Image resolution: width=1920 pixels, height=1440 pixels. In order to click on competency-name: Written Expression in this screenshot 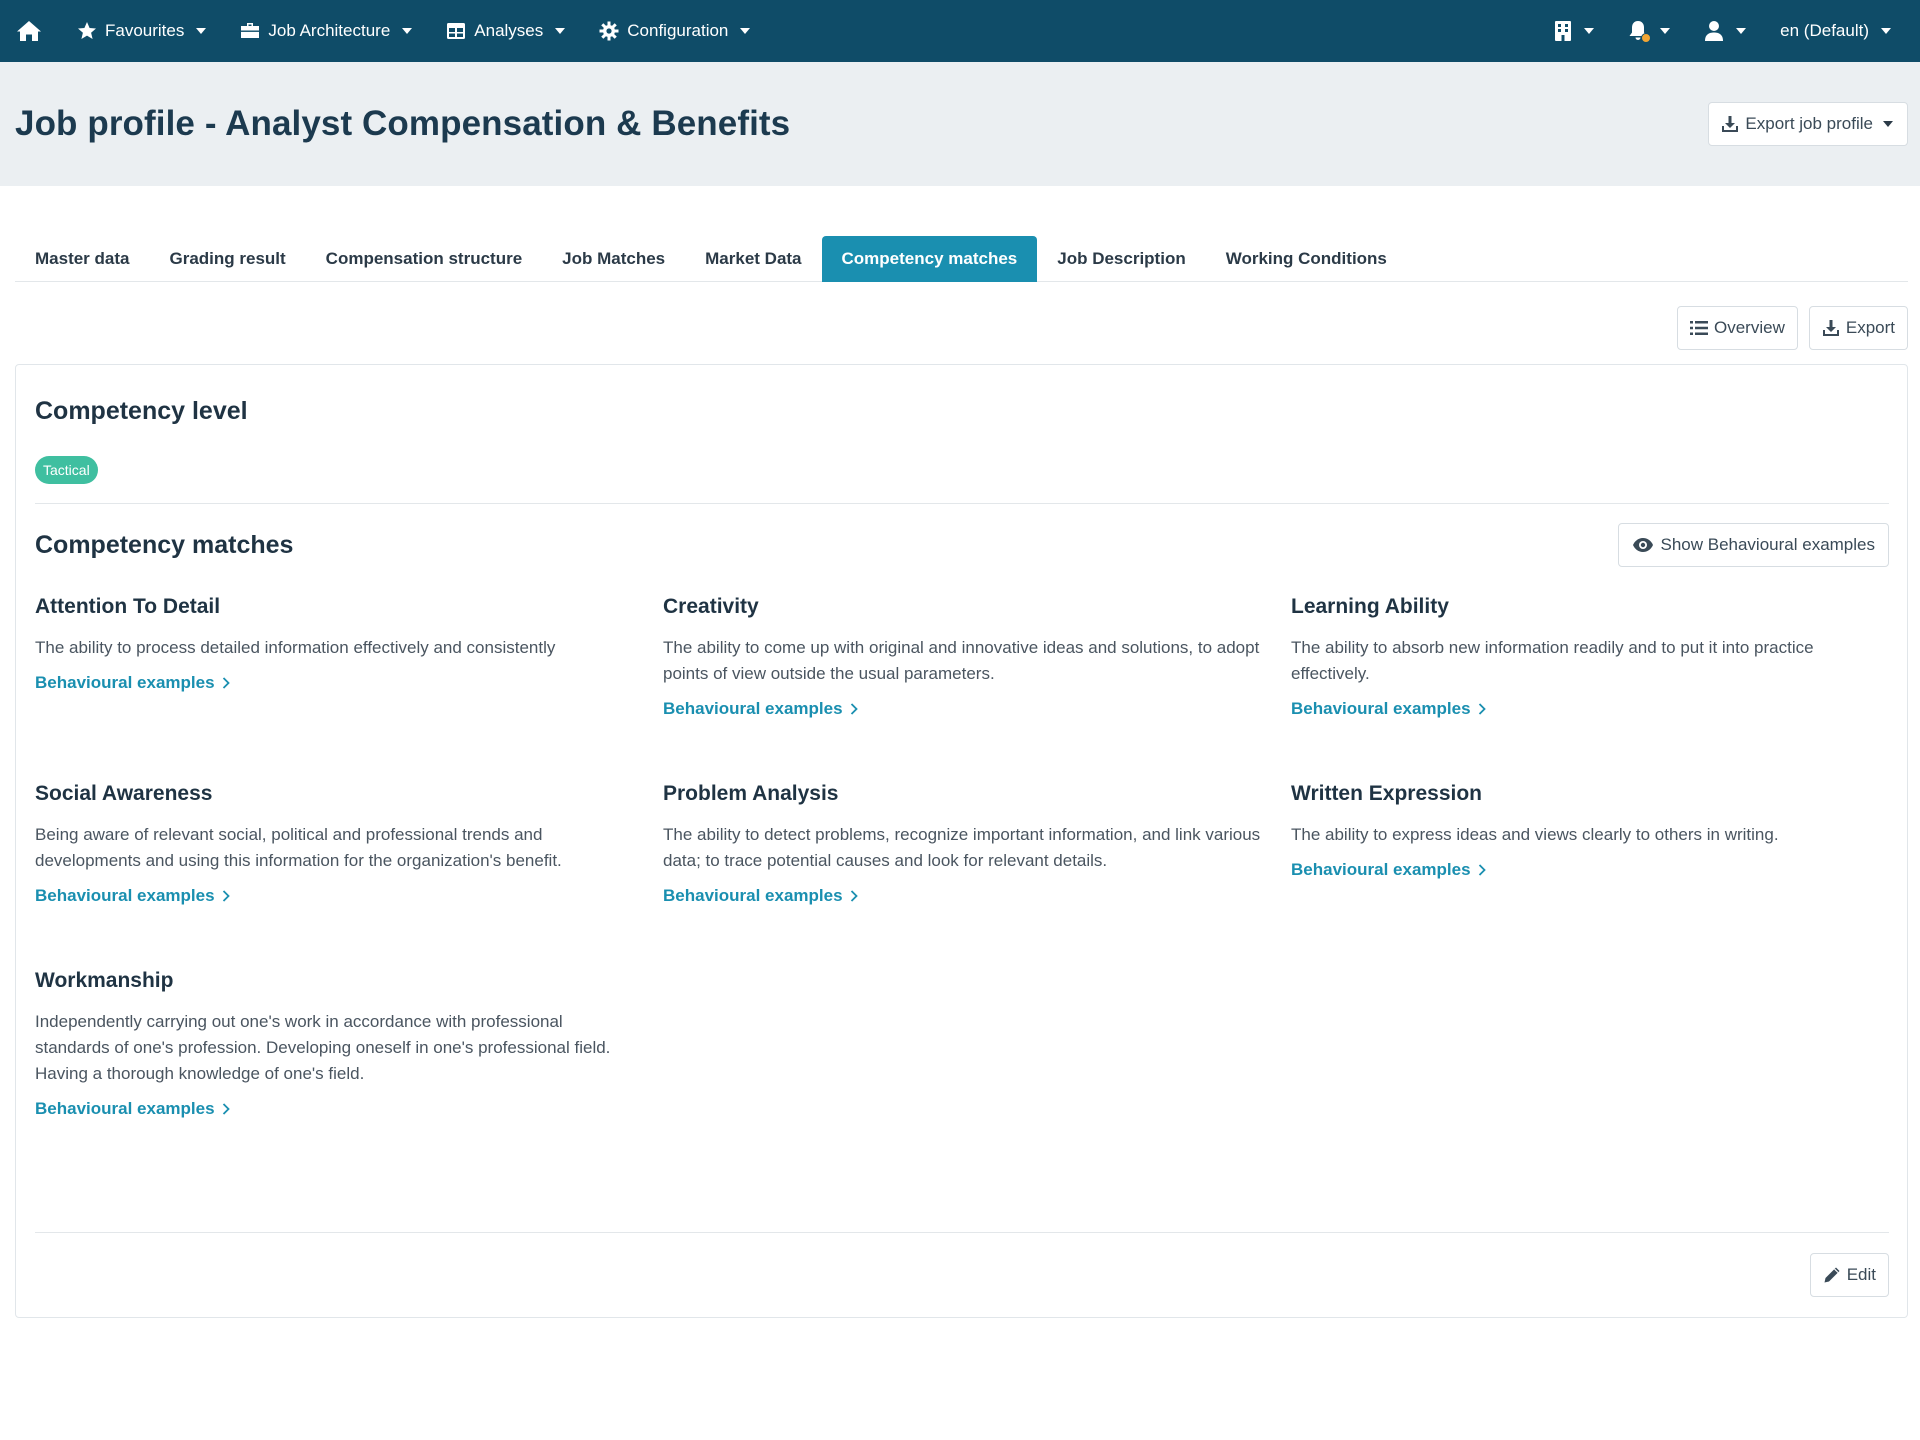, I will do `click(1386, 793)`.